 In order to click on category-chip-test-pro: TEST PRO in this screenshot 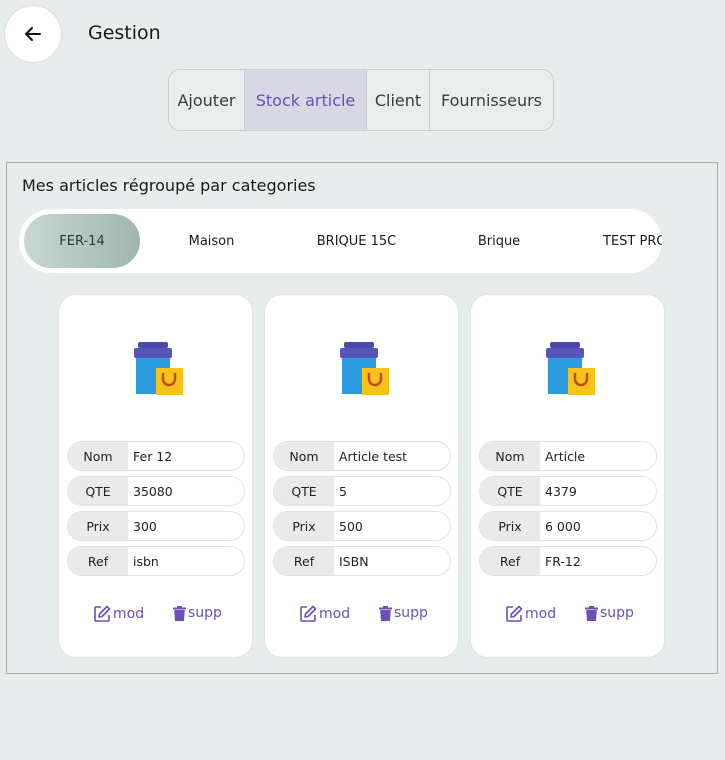, I will do `click(625, 241)`.